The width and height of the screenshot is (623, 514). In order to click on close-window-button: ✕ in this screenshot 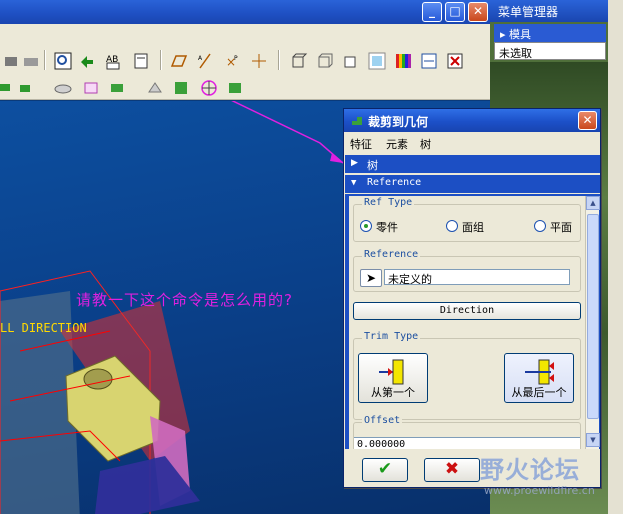, I will do `click(478, 12)`.